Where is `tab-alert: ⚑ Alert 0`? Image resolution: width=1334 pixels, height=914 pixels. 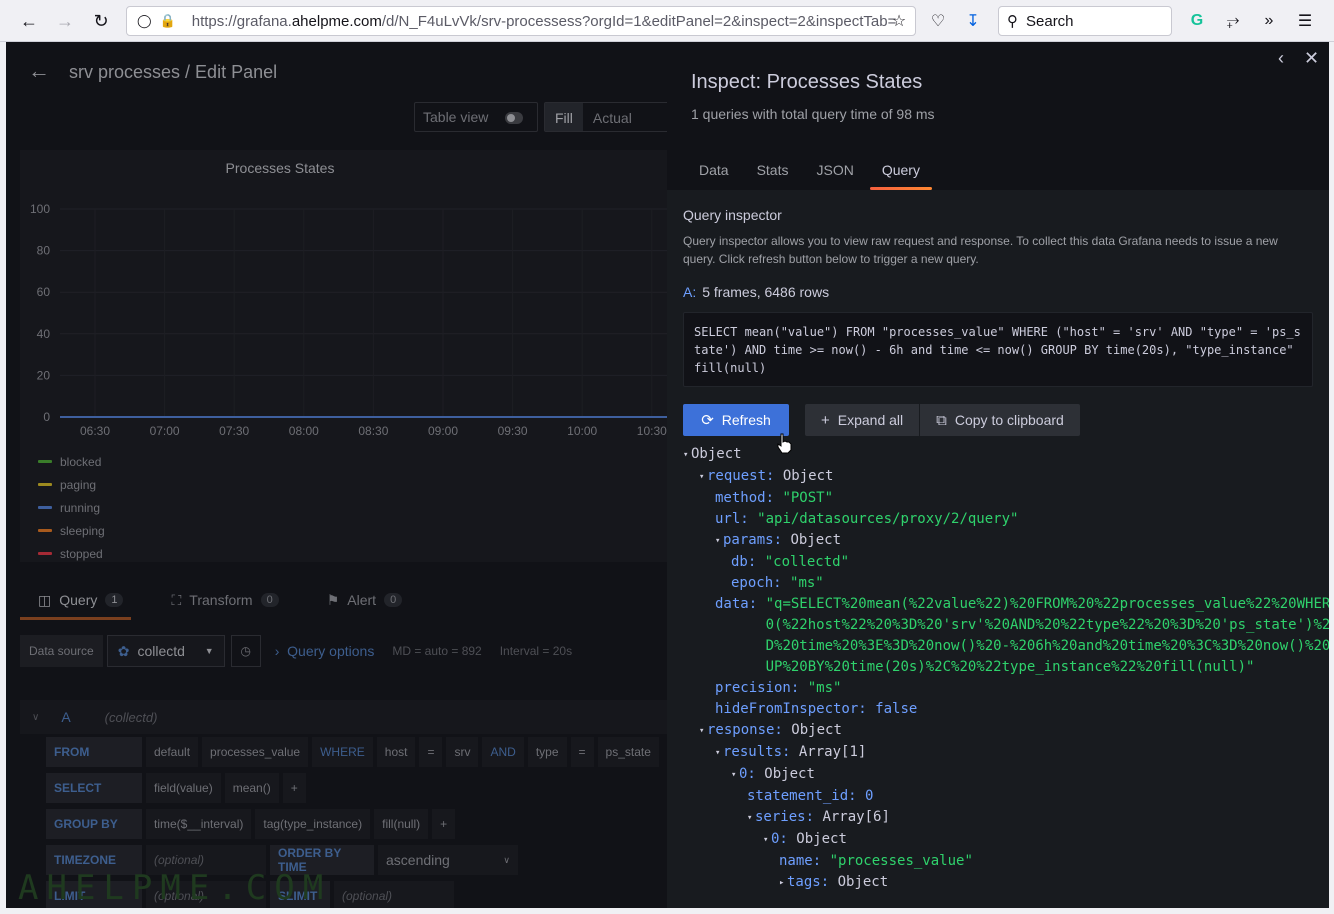 tab-alert: ⚑ Alert 0 is located at coordinates (357, 600).